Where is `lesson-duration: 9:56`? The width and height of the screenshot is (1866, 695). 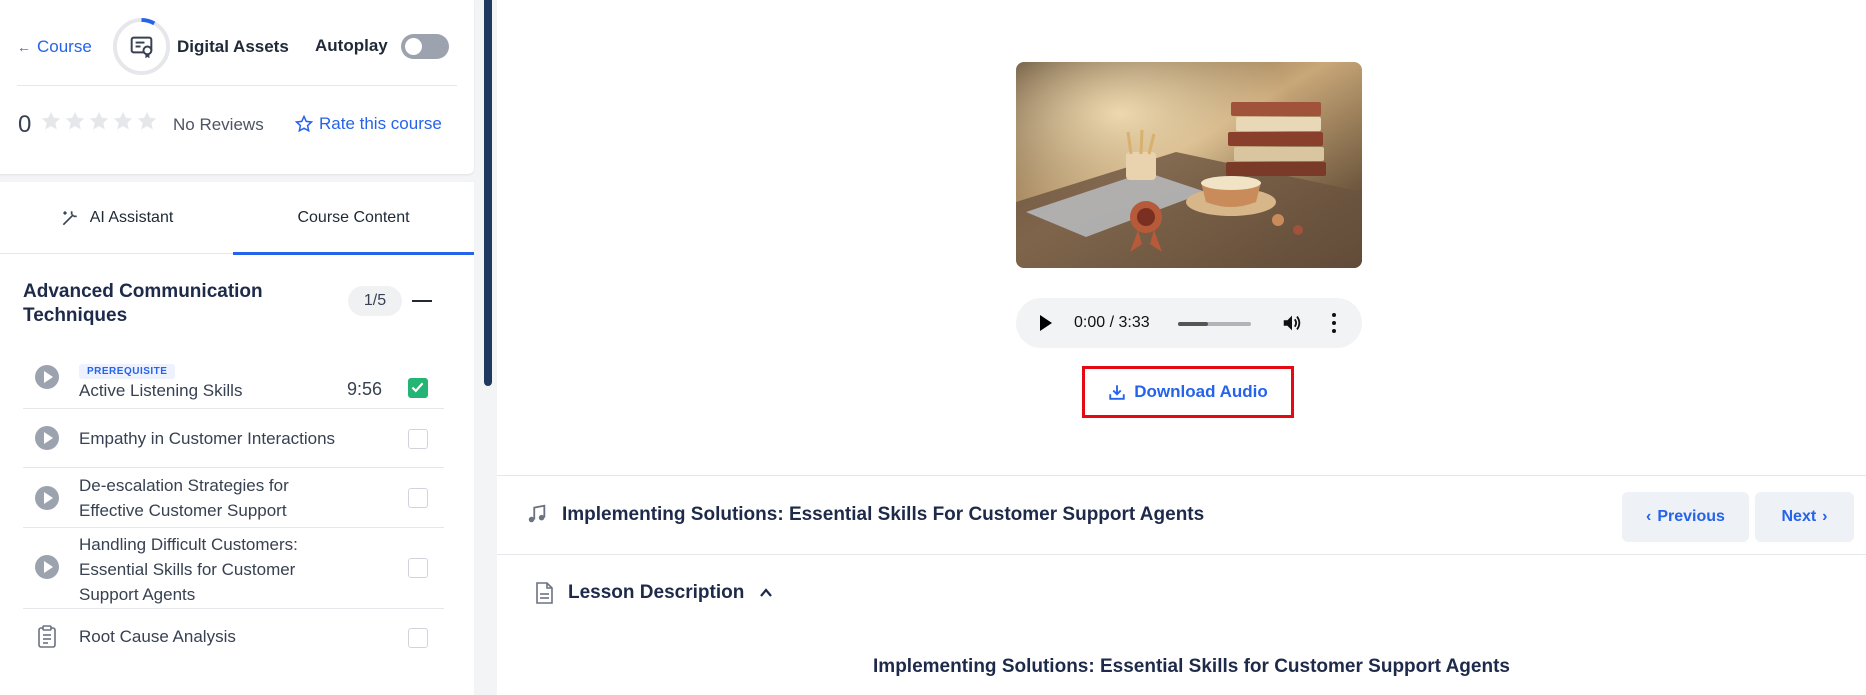 lesson-duration: 9:56 is located at coordinates (364, 389).